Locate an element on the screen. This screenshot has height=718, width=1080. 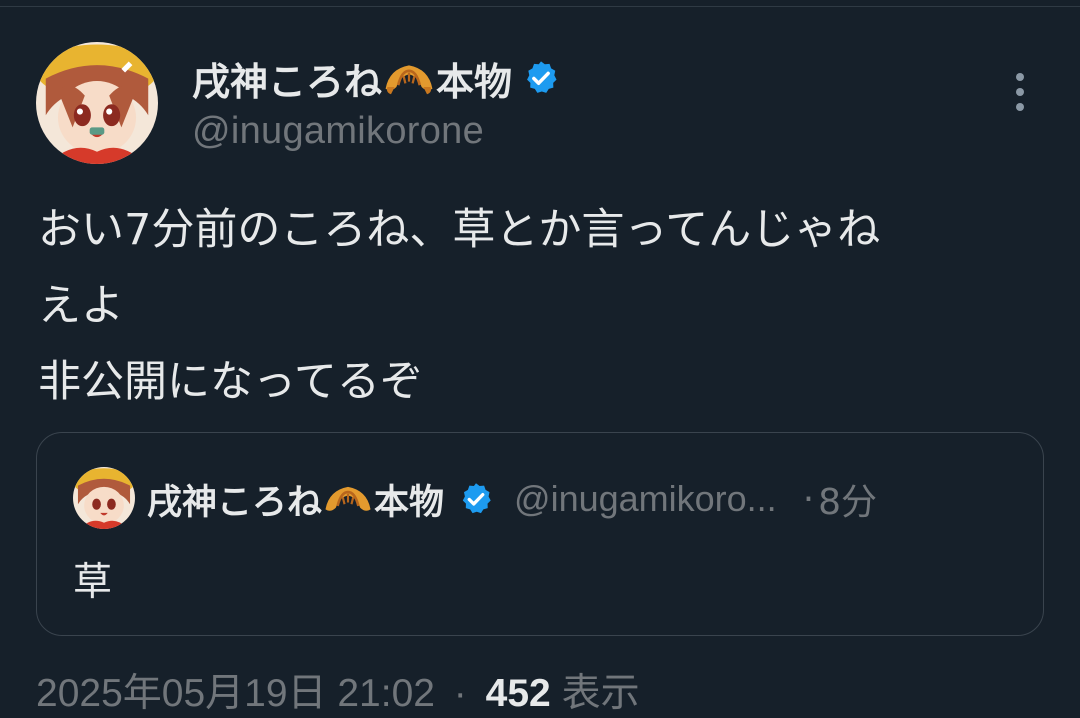
top-divider is located at coordinates (540, 3).